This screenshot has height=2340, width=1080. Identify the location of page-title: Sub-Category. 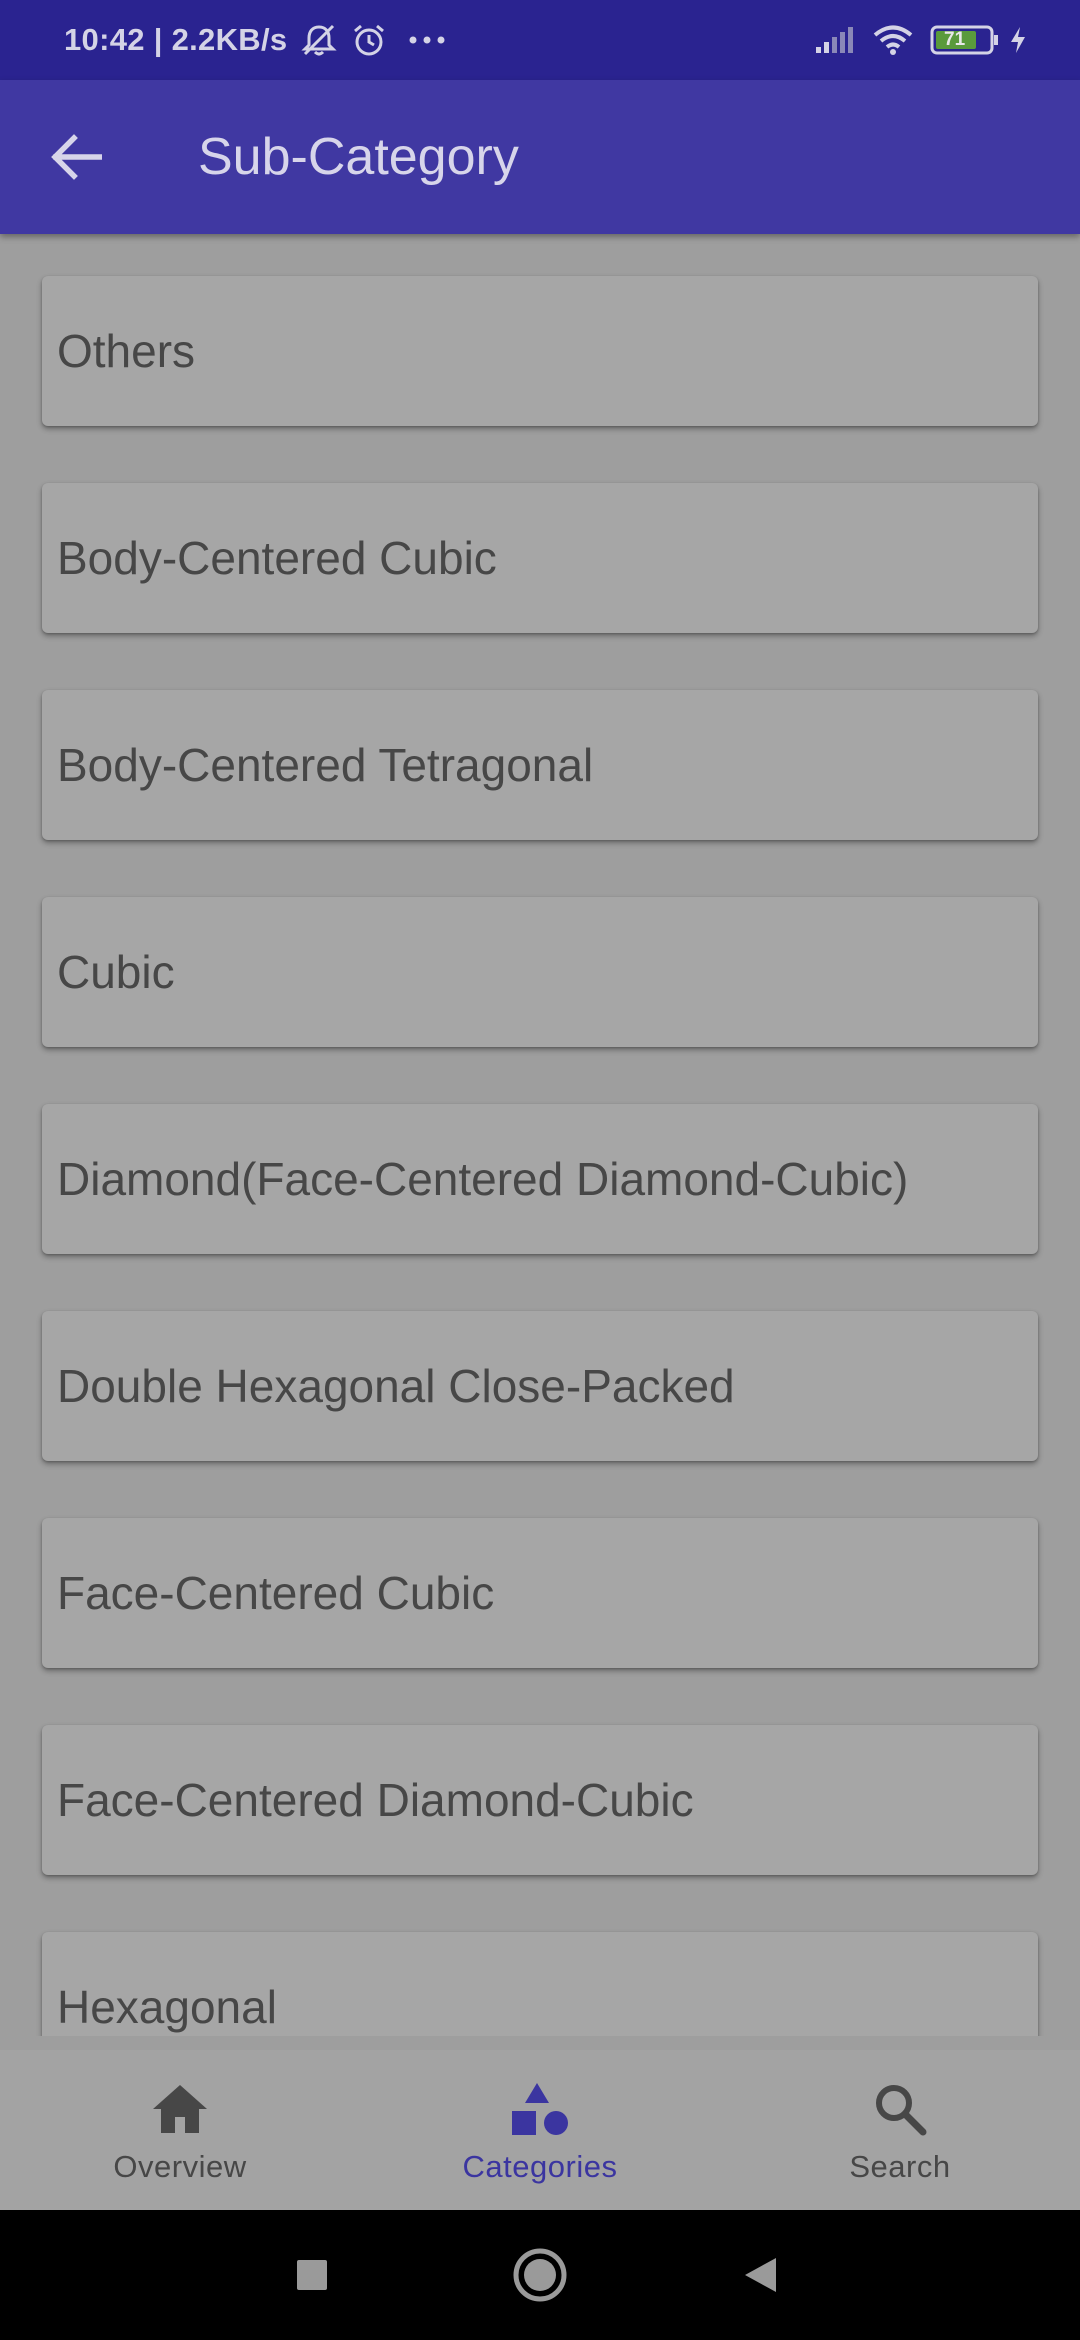
(358, 157).